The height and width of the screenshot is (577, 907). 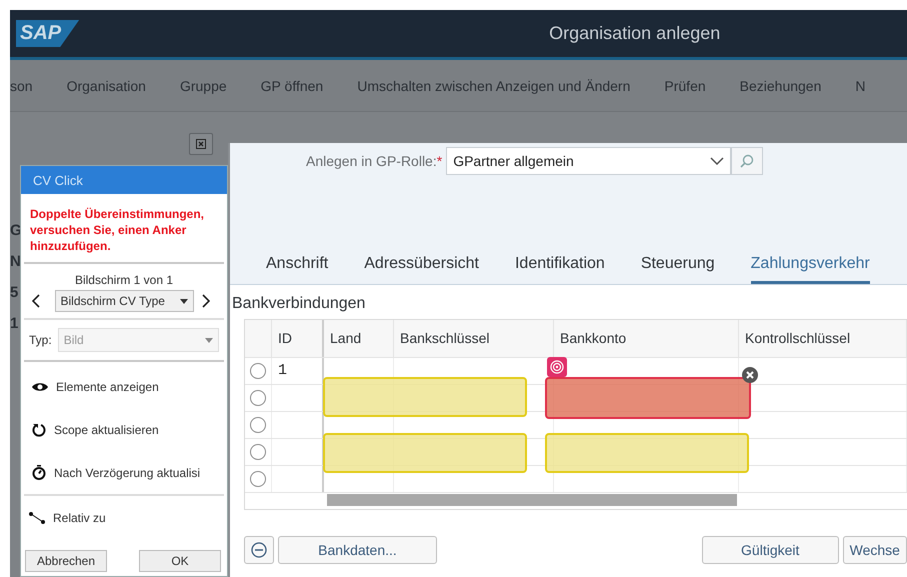 What do you see at coordinates (494, 86) in the screenshot?
I see `toolbar-item: Umschalten zwischen Anzeigen und Ändern` at bounding box center [494, 86].